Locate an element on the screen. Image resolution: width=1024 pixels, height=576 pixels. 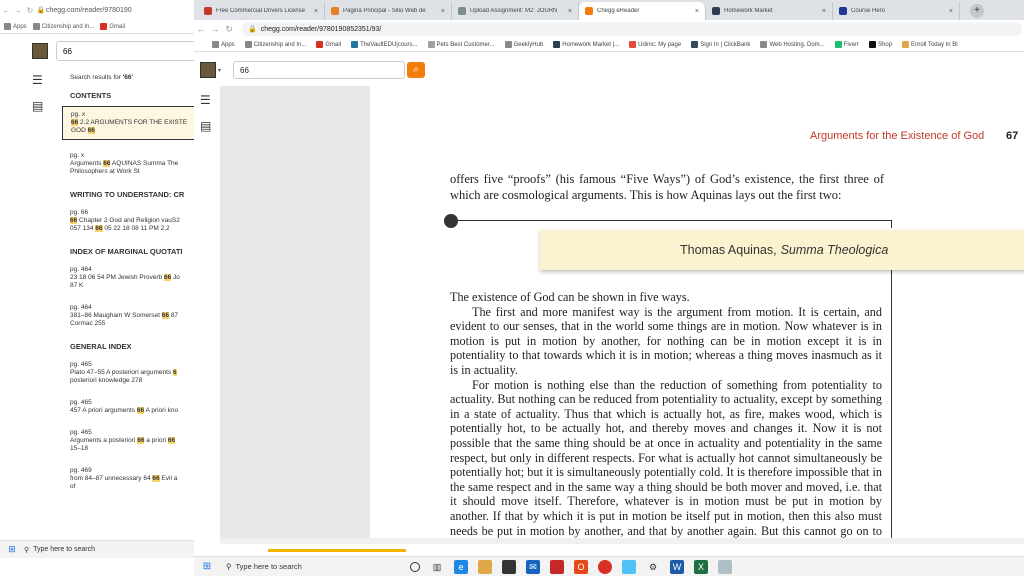
taskbar-search: ⚲ Type here to search is located at coordinates (310, 567).